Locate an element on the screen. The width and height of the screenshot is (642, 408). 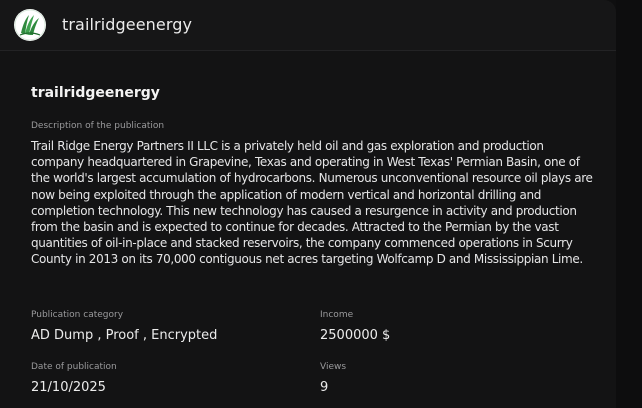
site-title: trailridgeenergy is located at coordinates (127, 25).